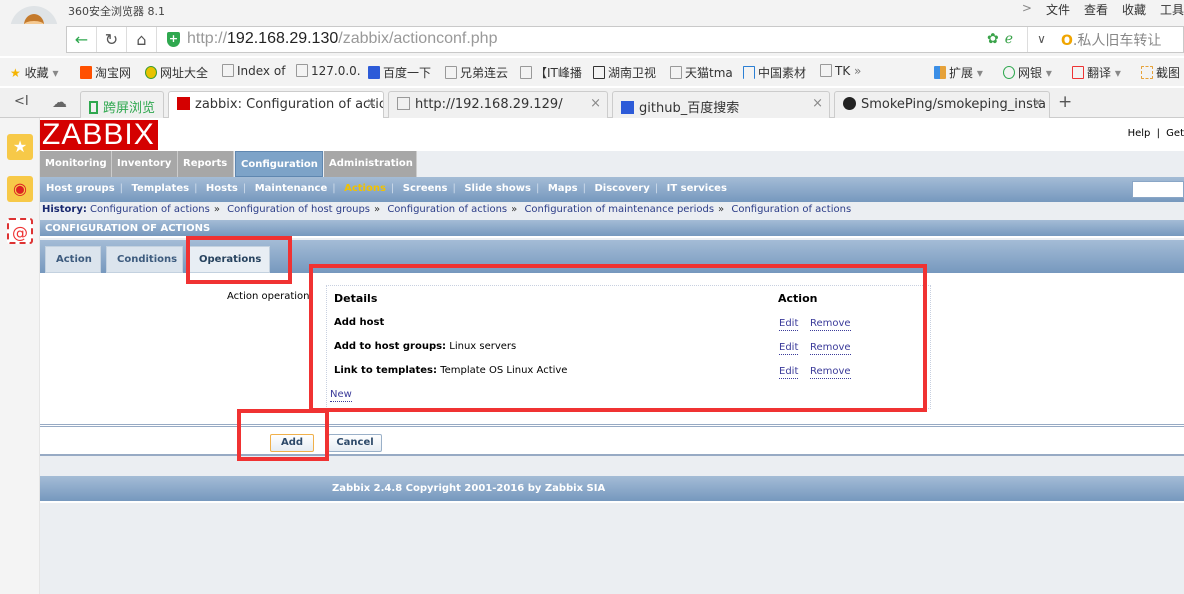  I want to click on tab-action: Action, so click(73, 259).